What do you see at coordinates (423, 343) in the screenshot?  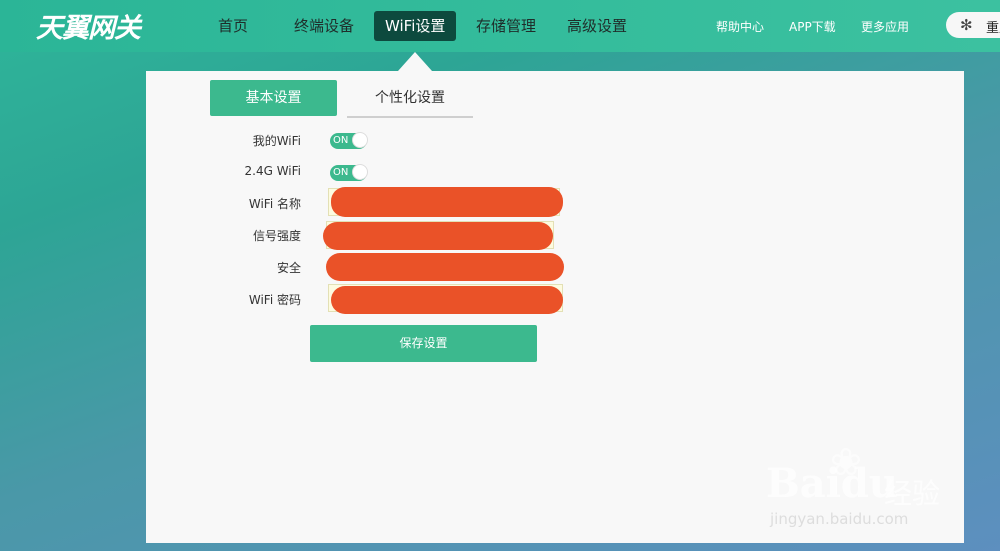 I see `save-settings-button: 保存设置` at bounding box center [423, 343].